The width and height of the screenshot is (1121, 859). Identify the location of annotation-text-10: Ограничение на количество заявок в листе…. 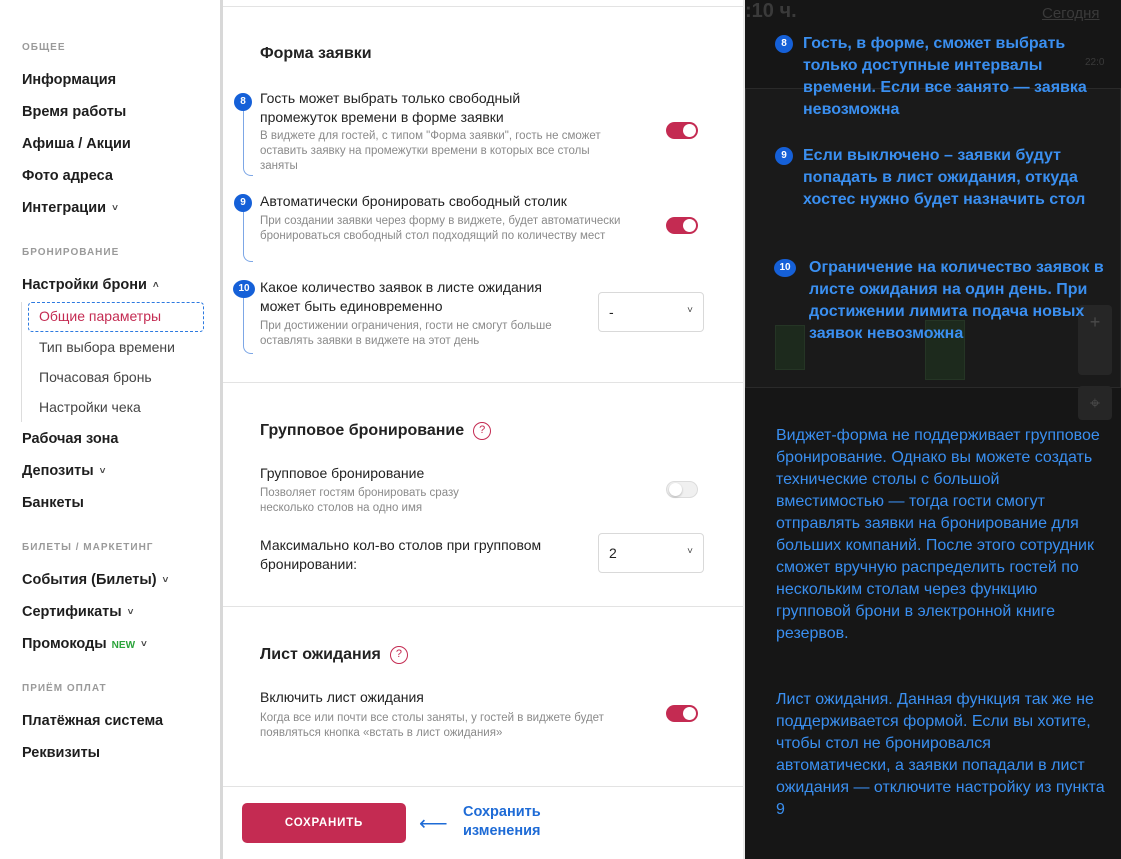
(956, 300).